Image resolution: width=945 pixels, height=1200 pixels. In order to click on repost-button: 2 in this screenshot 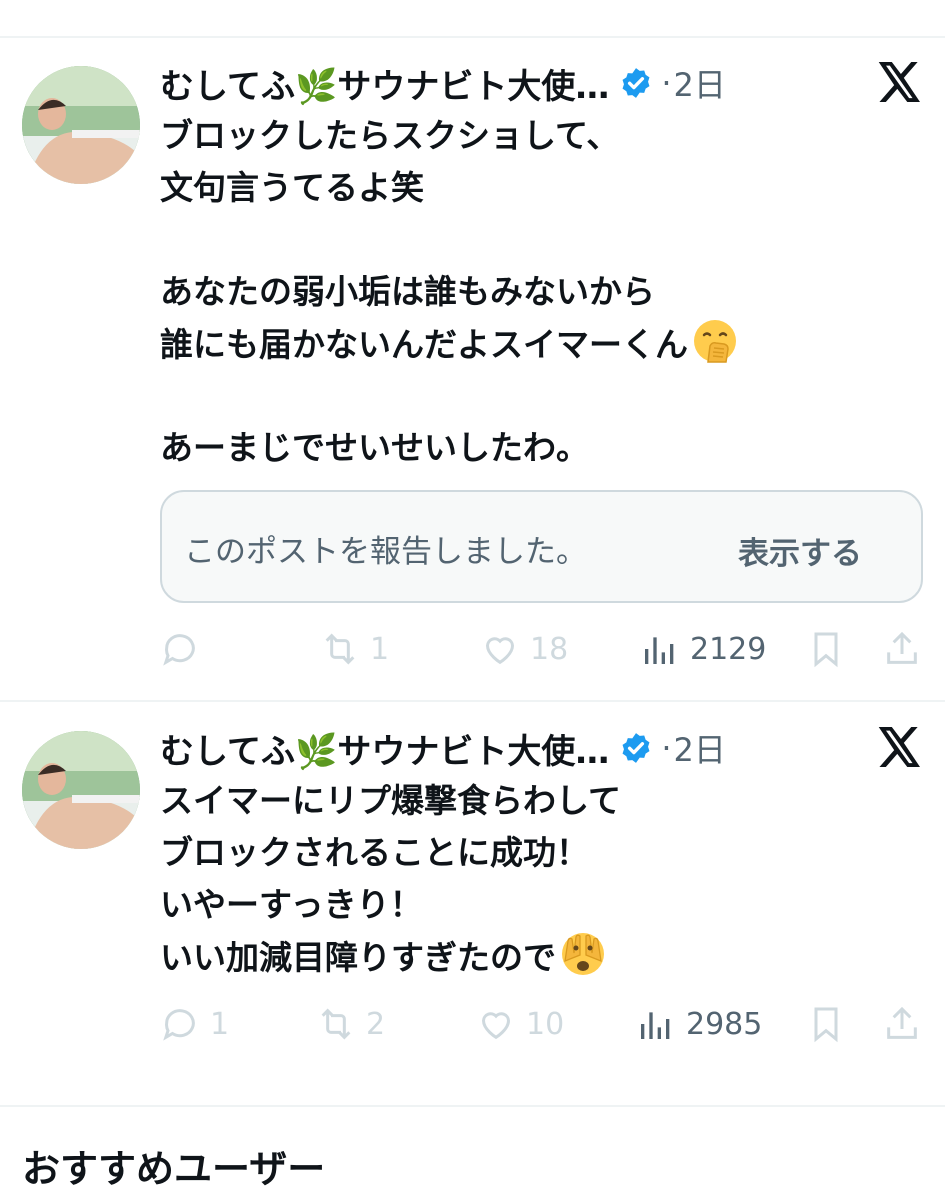, I will do `click(350, 1024)`.